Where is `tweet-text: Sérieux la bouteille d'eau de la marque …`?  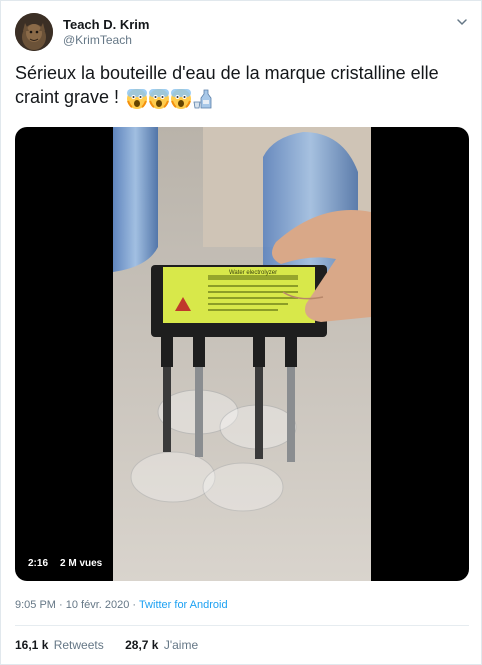
tweet-text: Sérieux la bouteille d'eau de la marque … is located at coordinates (227, 85).